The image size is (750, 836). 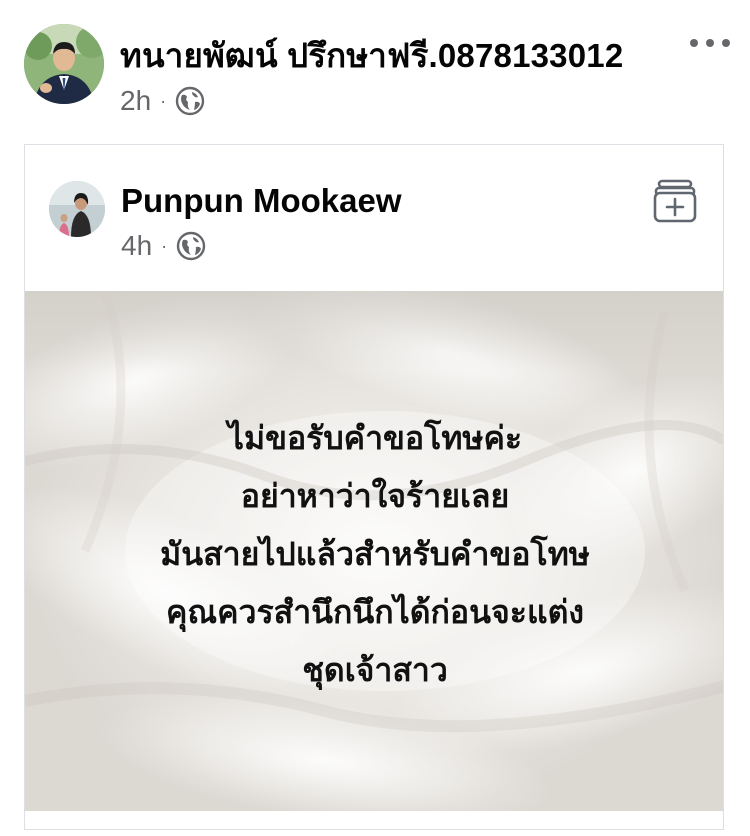 I want to click on post-meta: 2h ·, so click(x=162, y=101).